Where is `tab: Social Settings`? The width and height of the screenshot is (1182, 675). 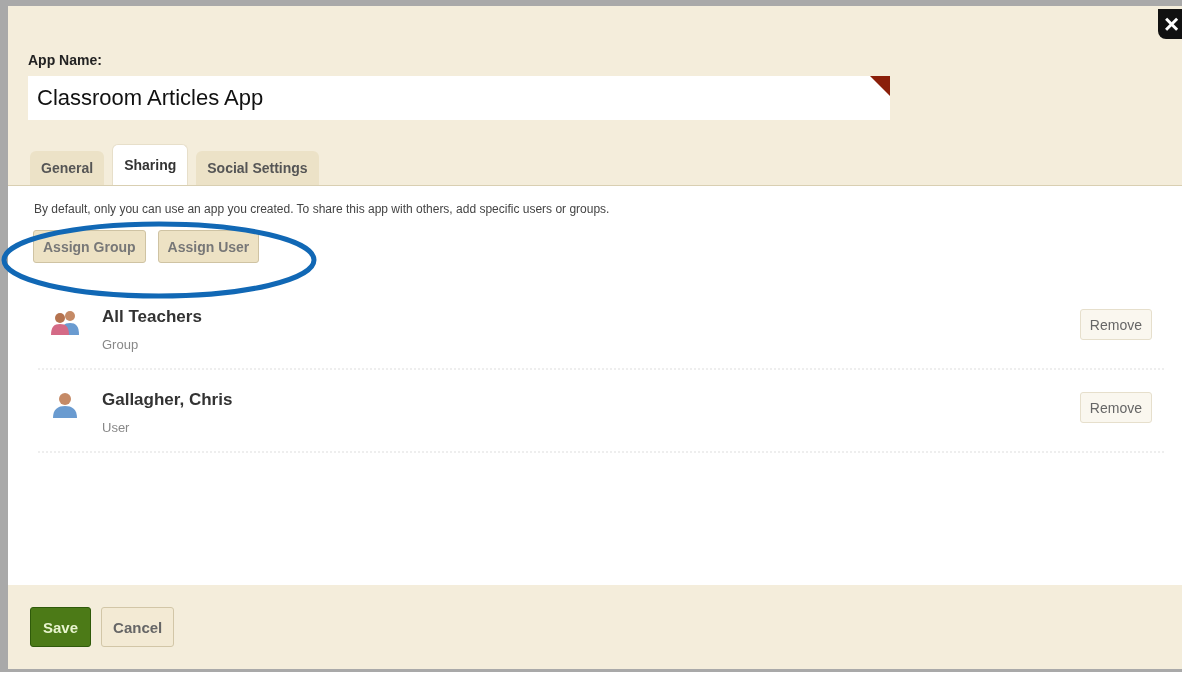 tab: Social Settings is located at coordinates (257, 168).